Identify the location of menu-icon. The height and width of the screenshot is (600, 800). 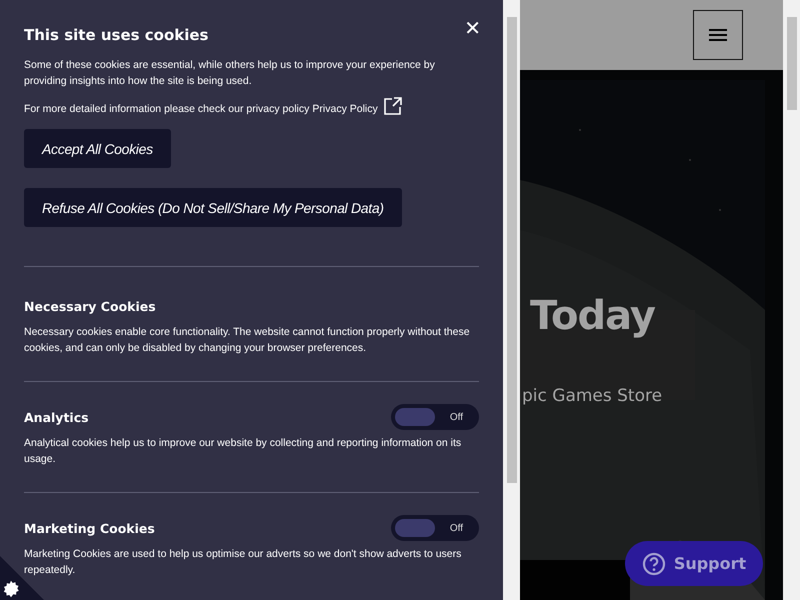
(718, 35).